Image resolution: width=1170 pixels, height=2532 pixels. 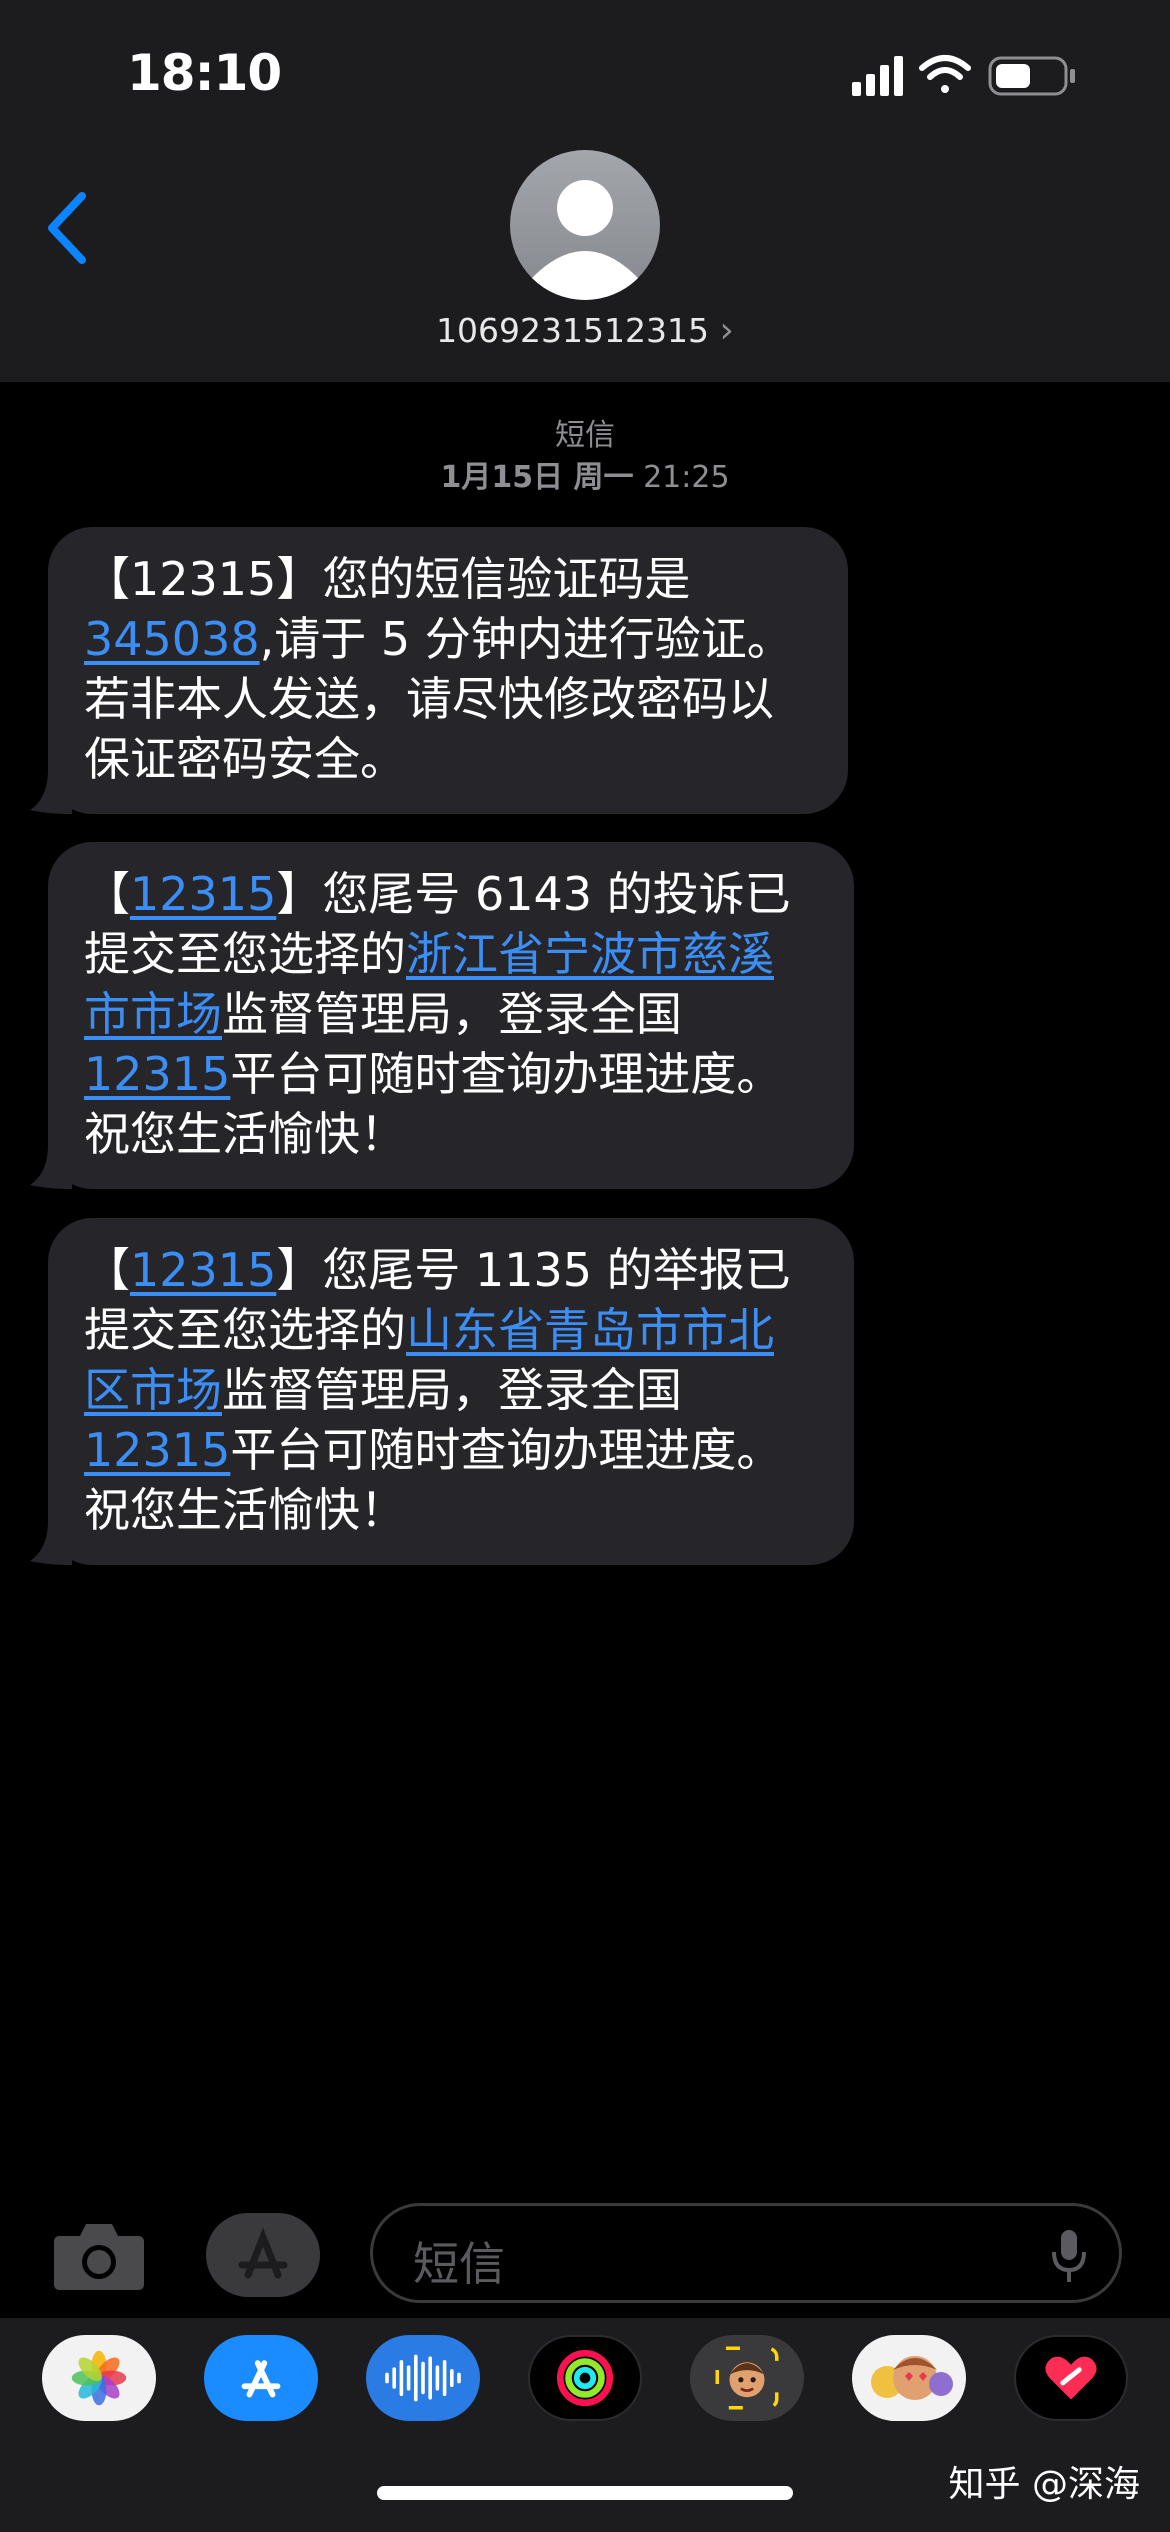 What do you see at coordinates (204, 73) in the screenshot?
I see `status-time: 18:10` at bounding box center [204, 73].